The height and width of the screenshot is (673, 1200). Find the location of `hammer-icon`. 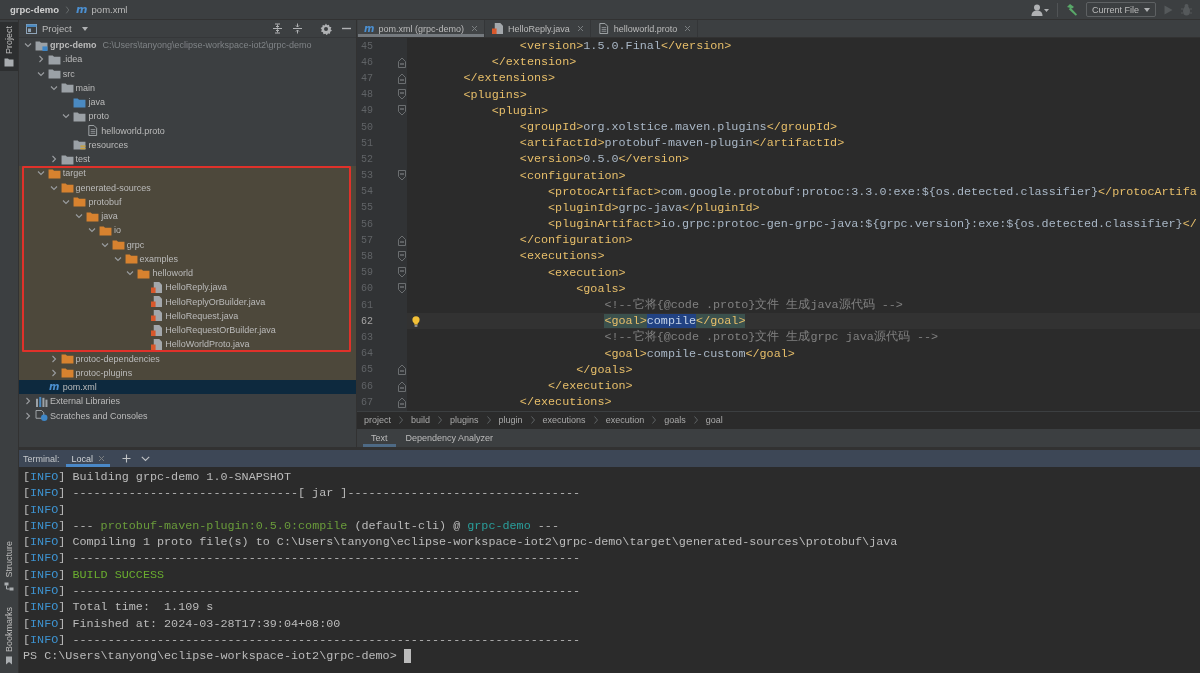

hammer-icon is located at coordinates (1072, 9).